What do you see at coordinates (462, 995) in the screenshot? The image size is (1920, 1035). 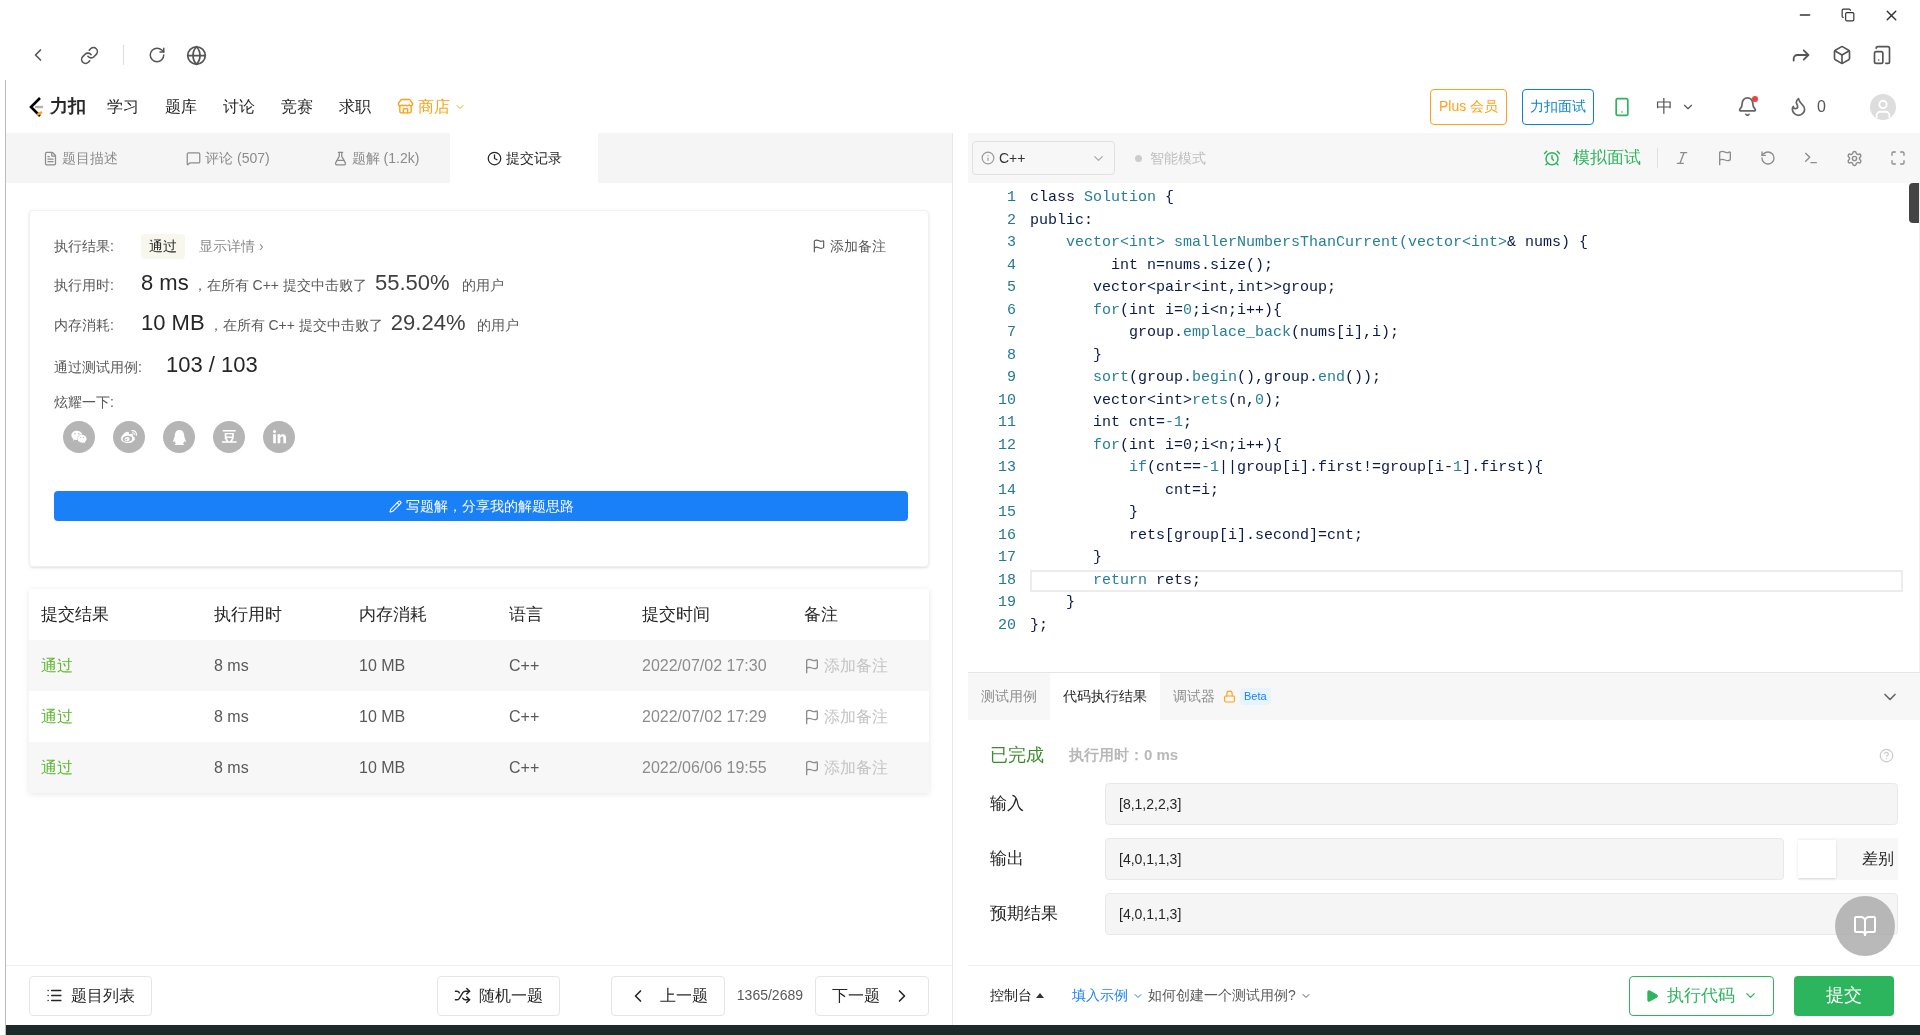 I see `shuffle-icon` at bounding box center [462, 995].